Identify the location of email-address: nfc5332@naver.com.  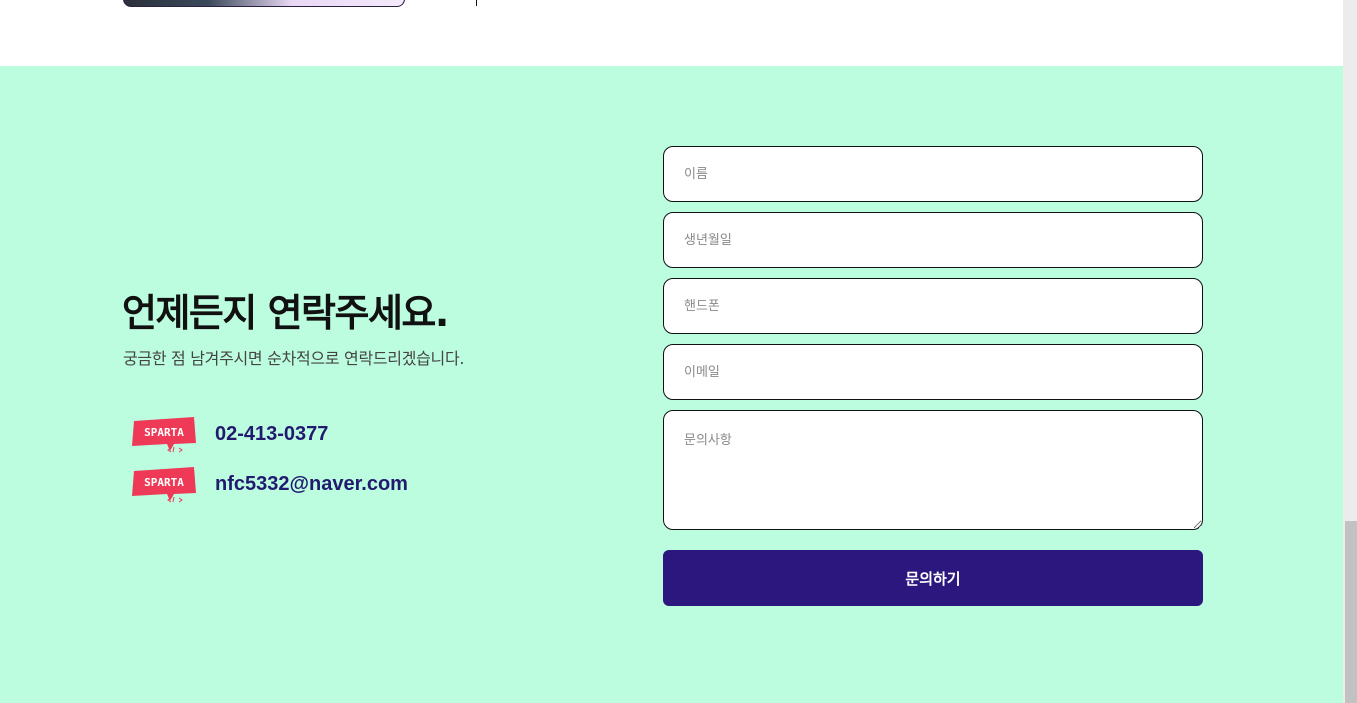
(311, 484).